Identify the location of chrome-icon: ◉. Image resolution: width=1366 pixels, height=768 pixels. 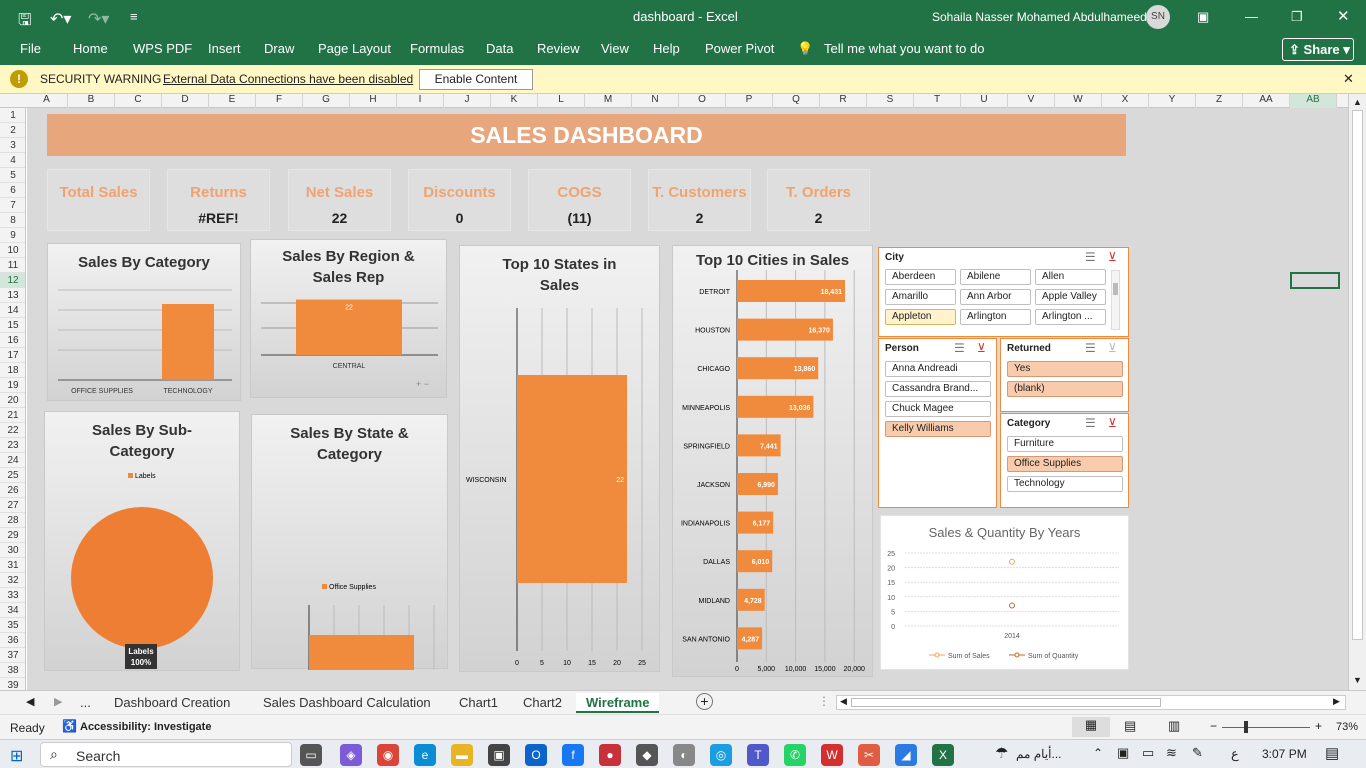
(388, 755).